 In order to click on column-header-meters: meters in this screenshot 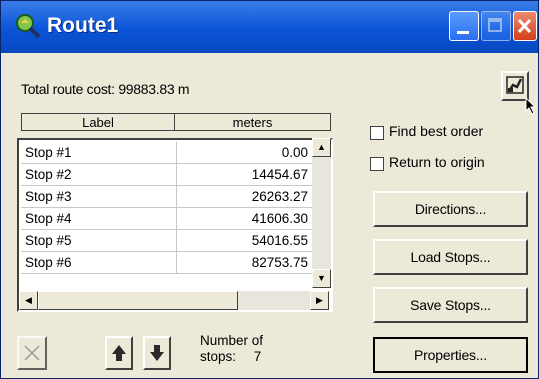, I will do `click(252, 122)`.